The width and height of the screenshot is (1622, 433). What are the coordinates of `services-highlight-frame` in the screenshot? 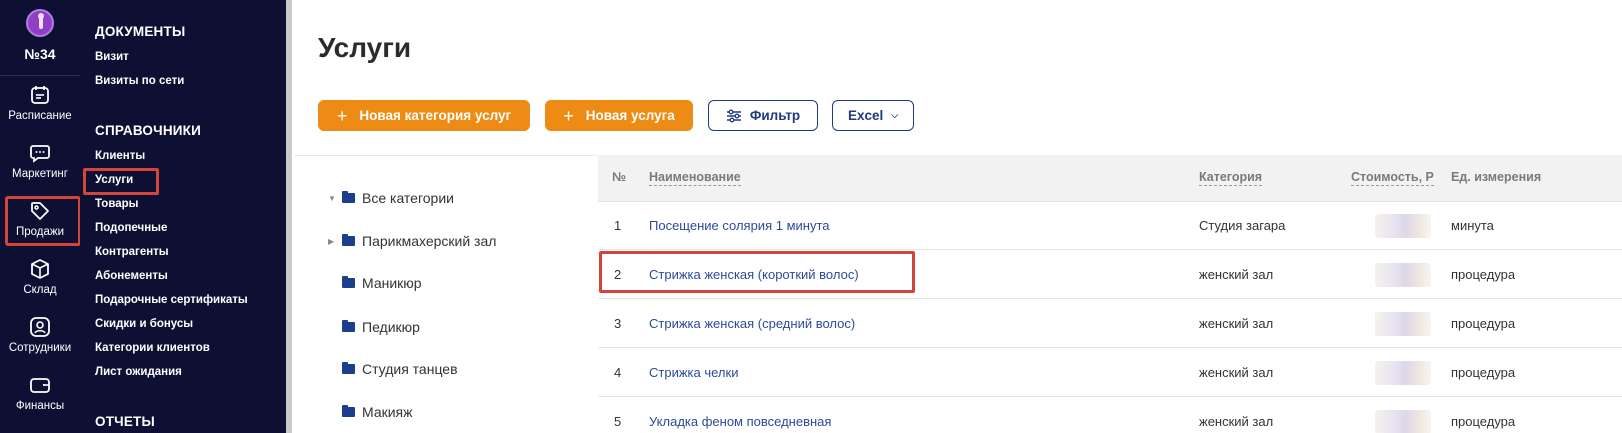 It's located at (121, 181).